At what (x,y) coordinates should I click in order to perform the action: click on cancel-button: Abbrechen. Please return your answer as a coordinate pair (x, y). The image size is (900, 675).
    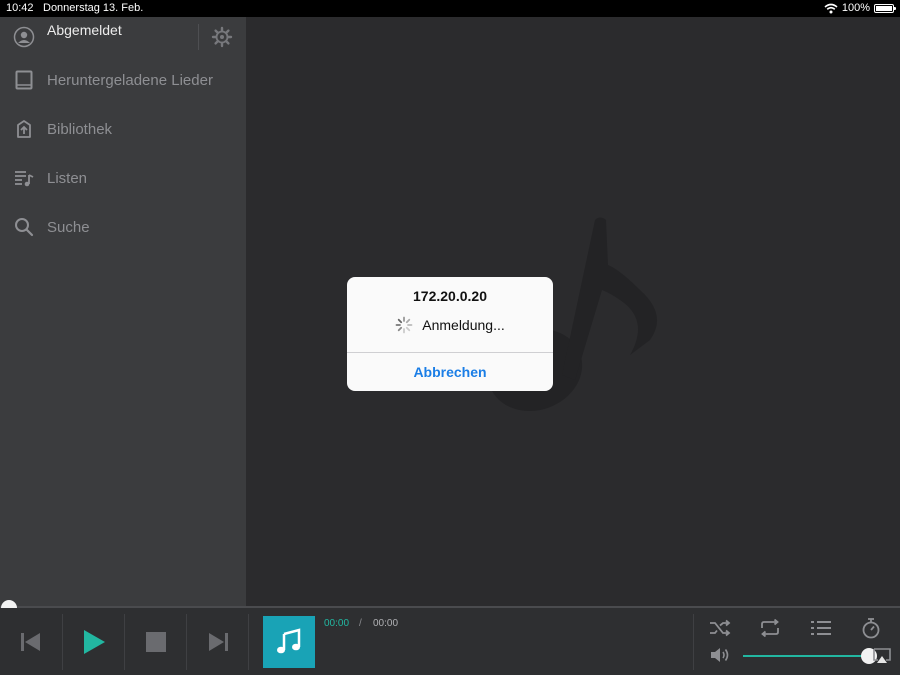
    Looking at the image, I should click on (450, 372).